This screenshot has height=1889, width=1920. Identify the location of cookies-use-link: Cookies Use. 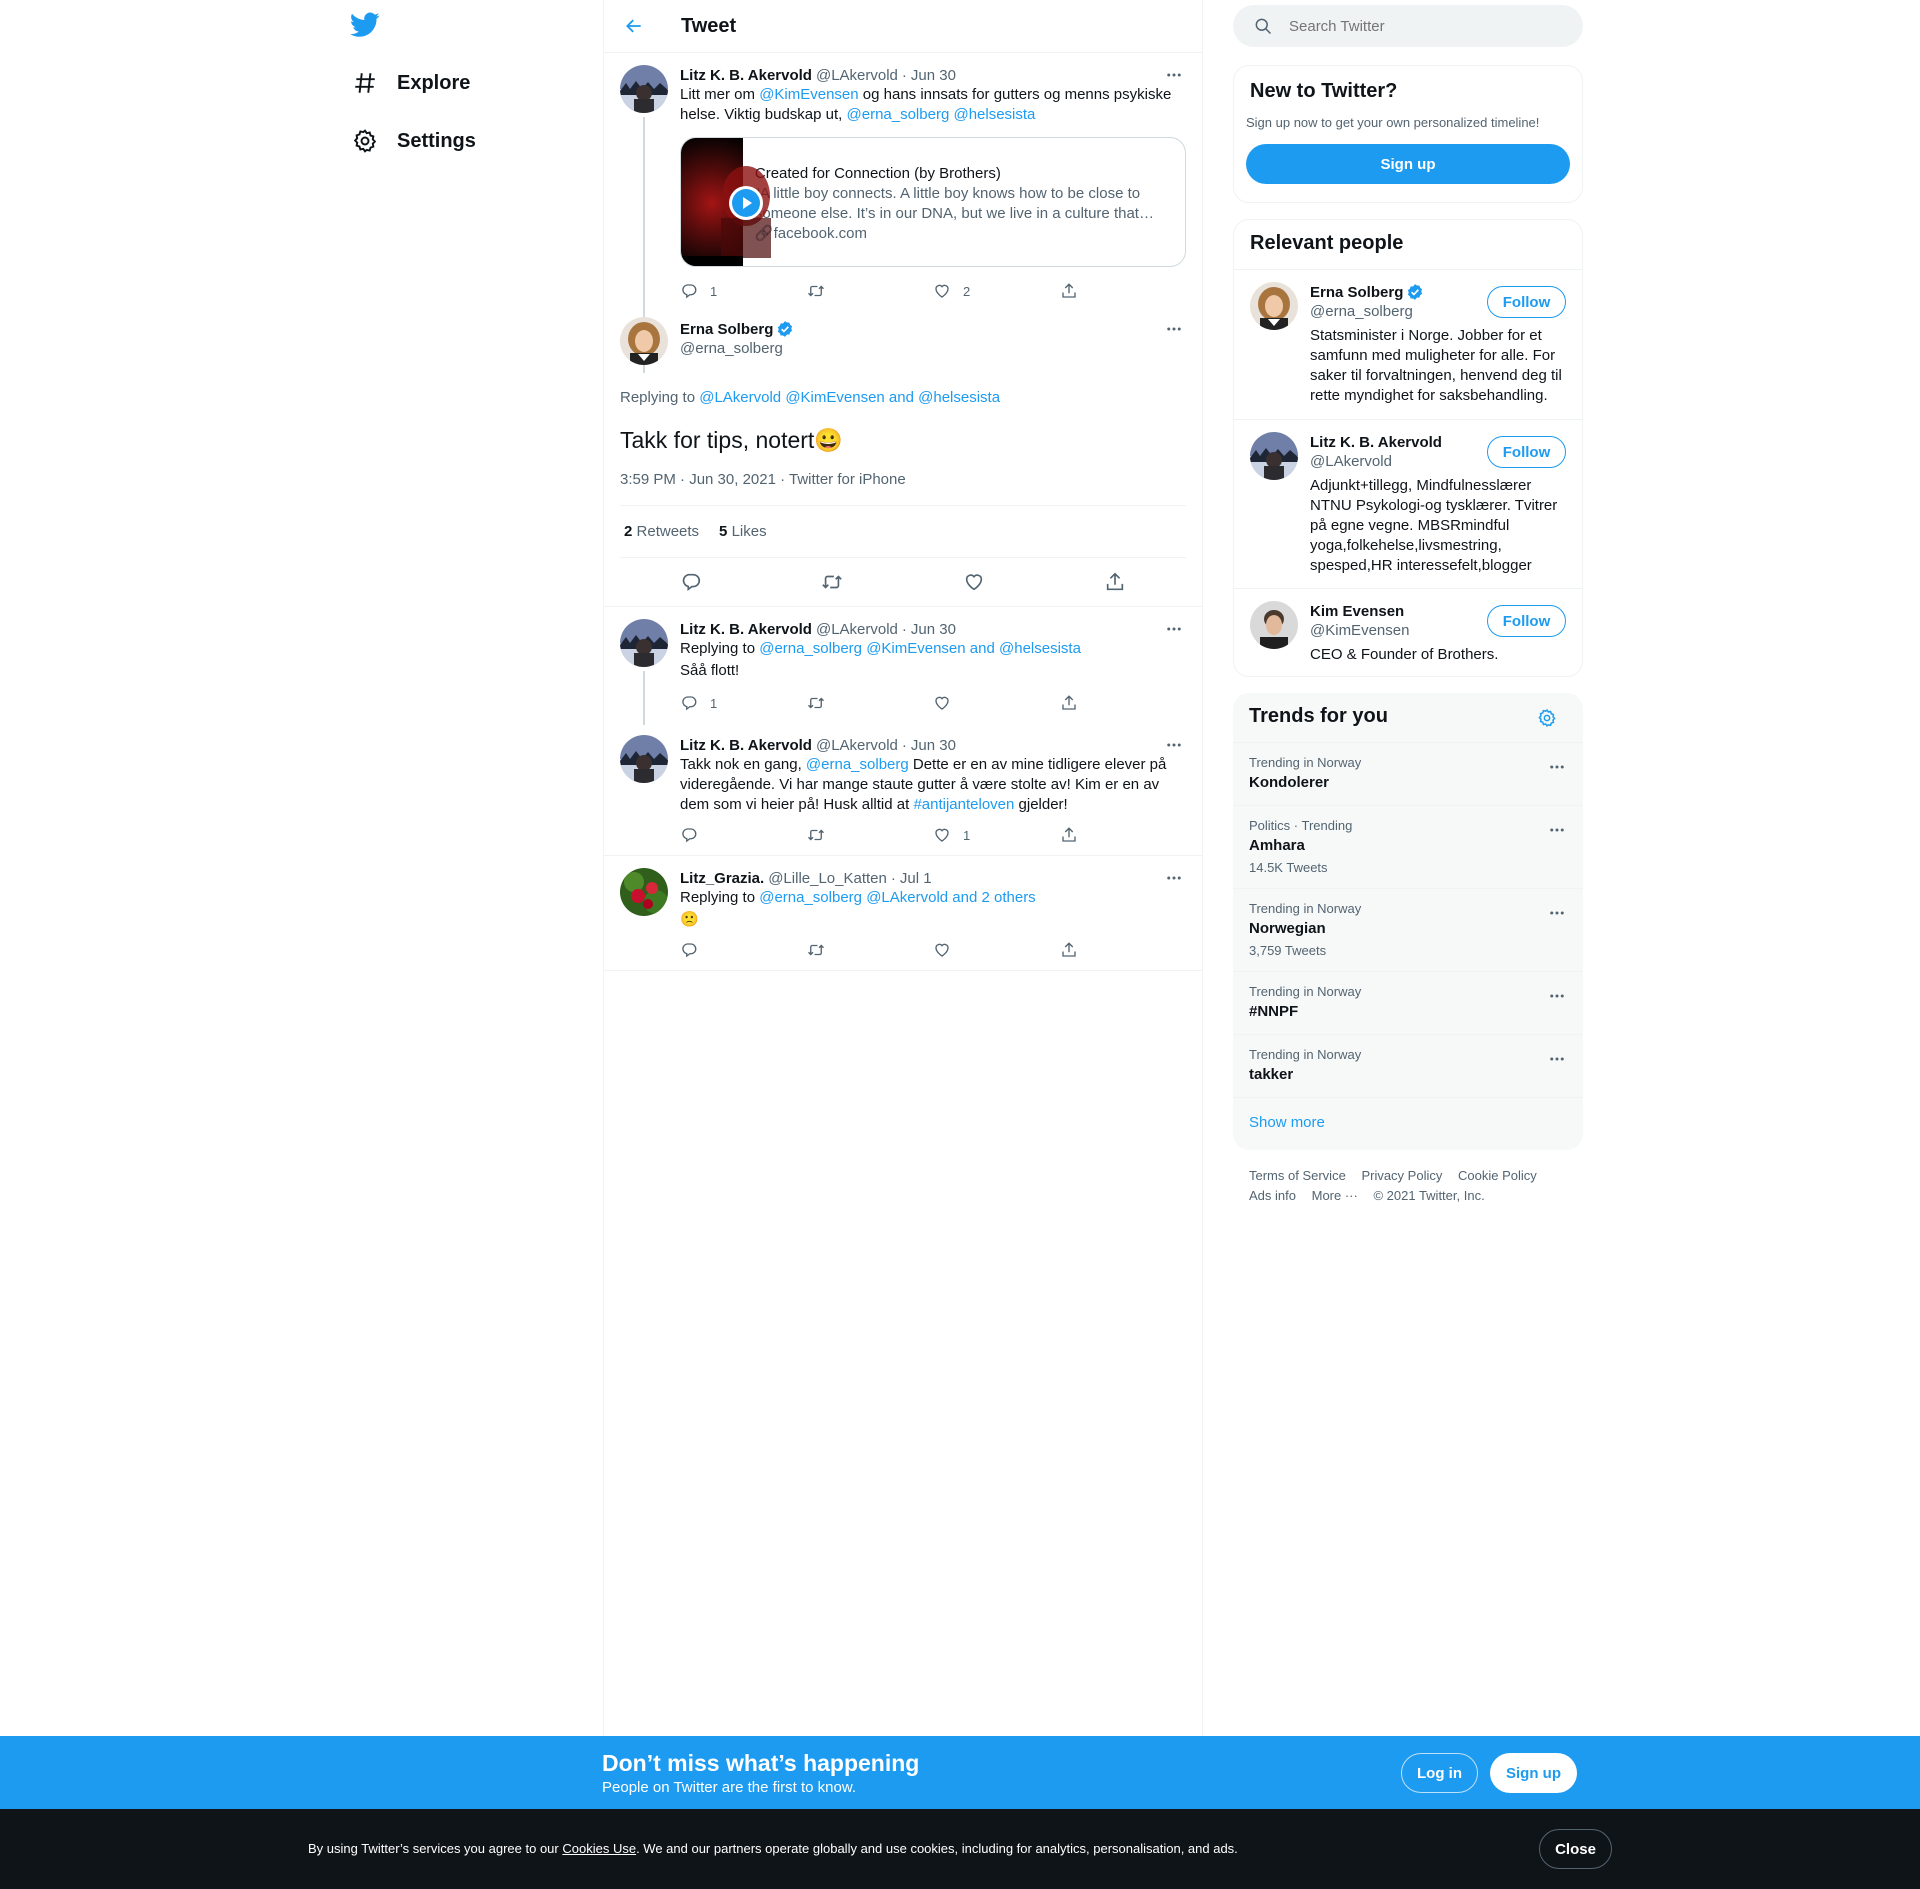
(599, 1848).